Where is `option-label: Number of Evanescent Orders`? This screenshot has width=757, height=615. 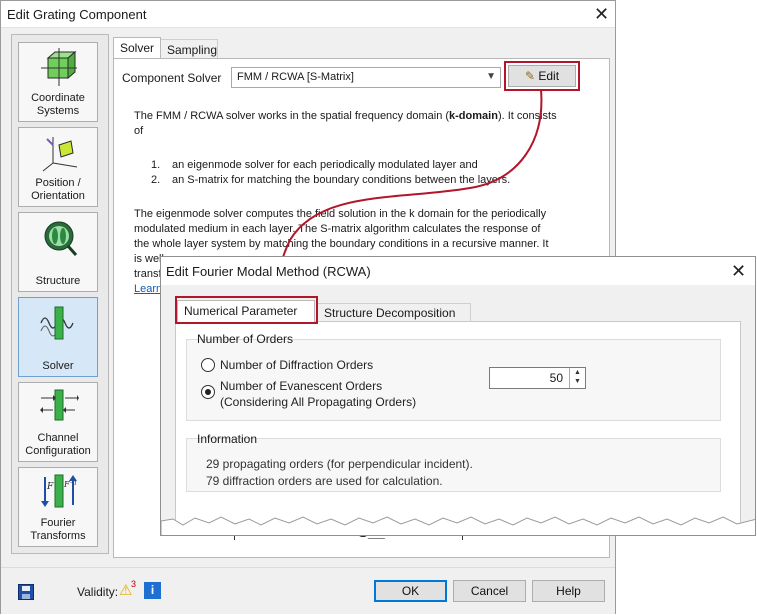
option-label: Number of Evanescent Orders is located at coordinates (301, 386).